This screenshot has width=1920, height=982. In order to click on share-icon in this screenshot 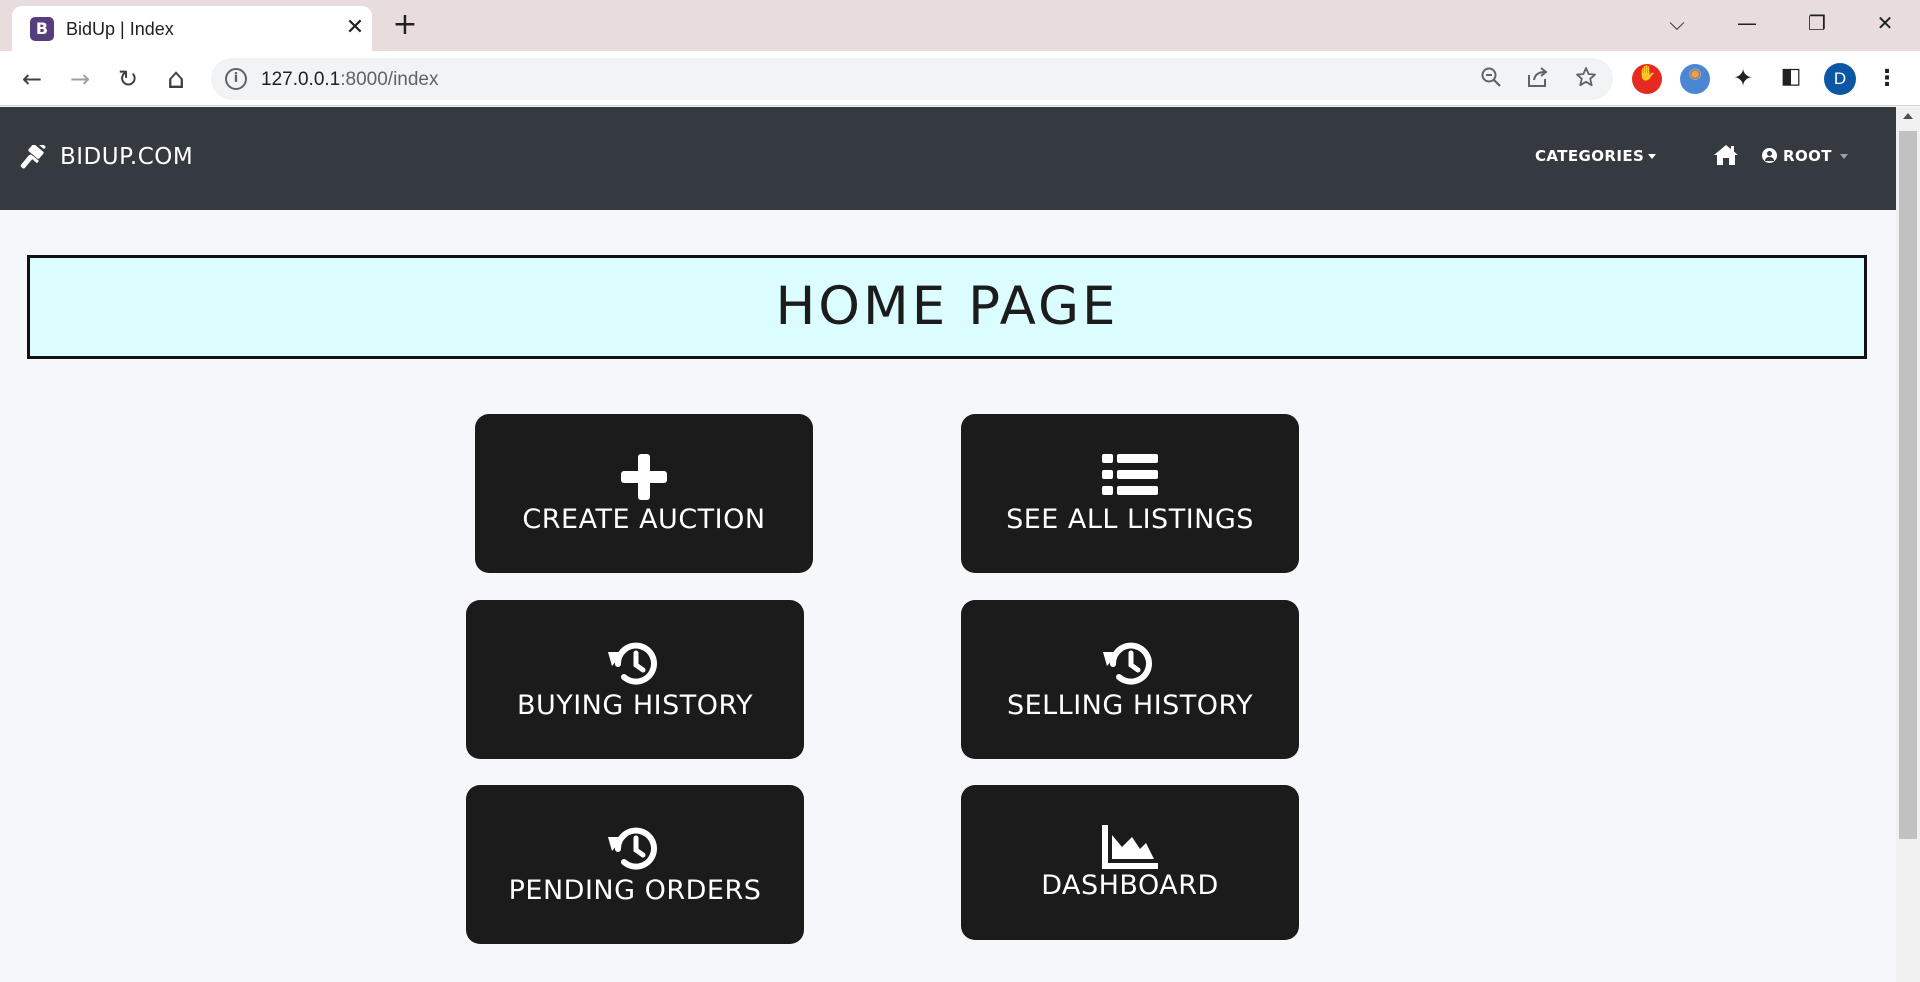, I will do `click(1538, 79)`.